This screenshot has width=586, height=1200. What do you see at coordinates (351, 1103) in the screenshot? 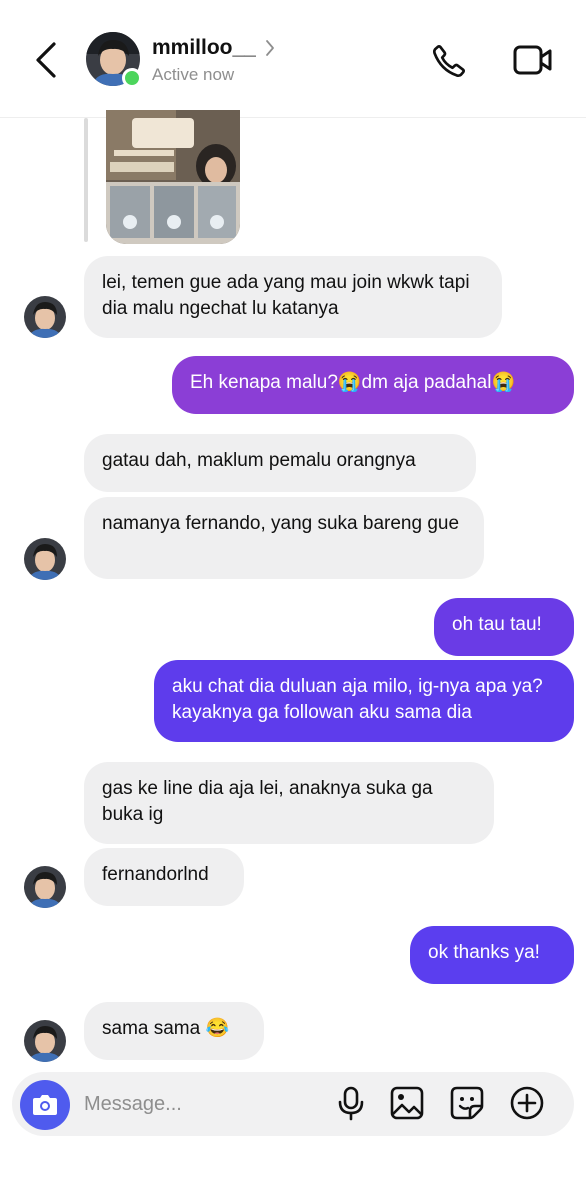
I see `microphone-icon` at bounding box center [351, 1103].